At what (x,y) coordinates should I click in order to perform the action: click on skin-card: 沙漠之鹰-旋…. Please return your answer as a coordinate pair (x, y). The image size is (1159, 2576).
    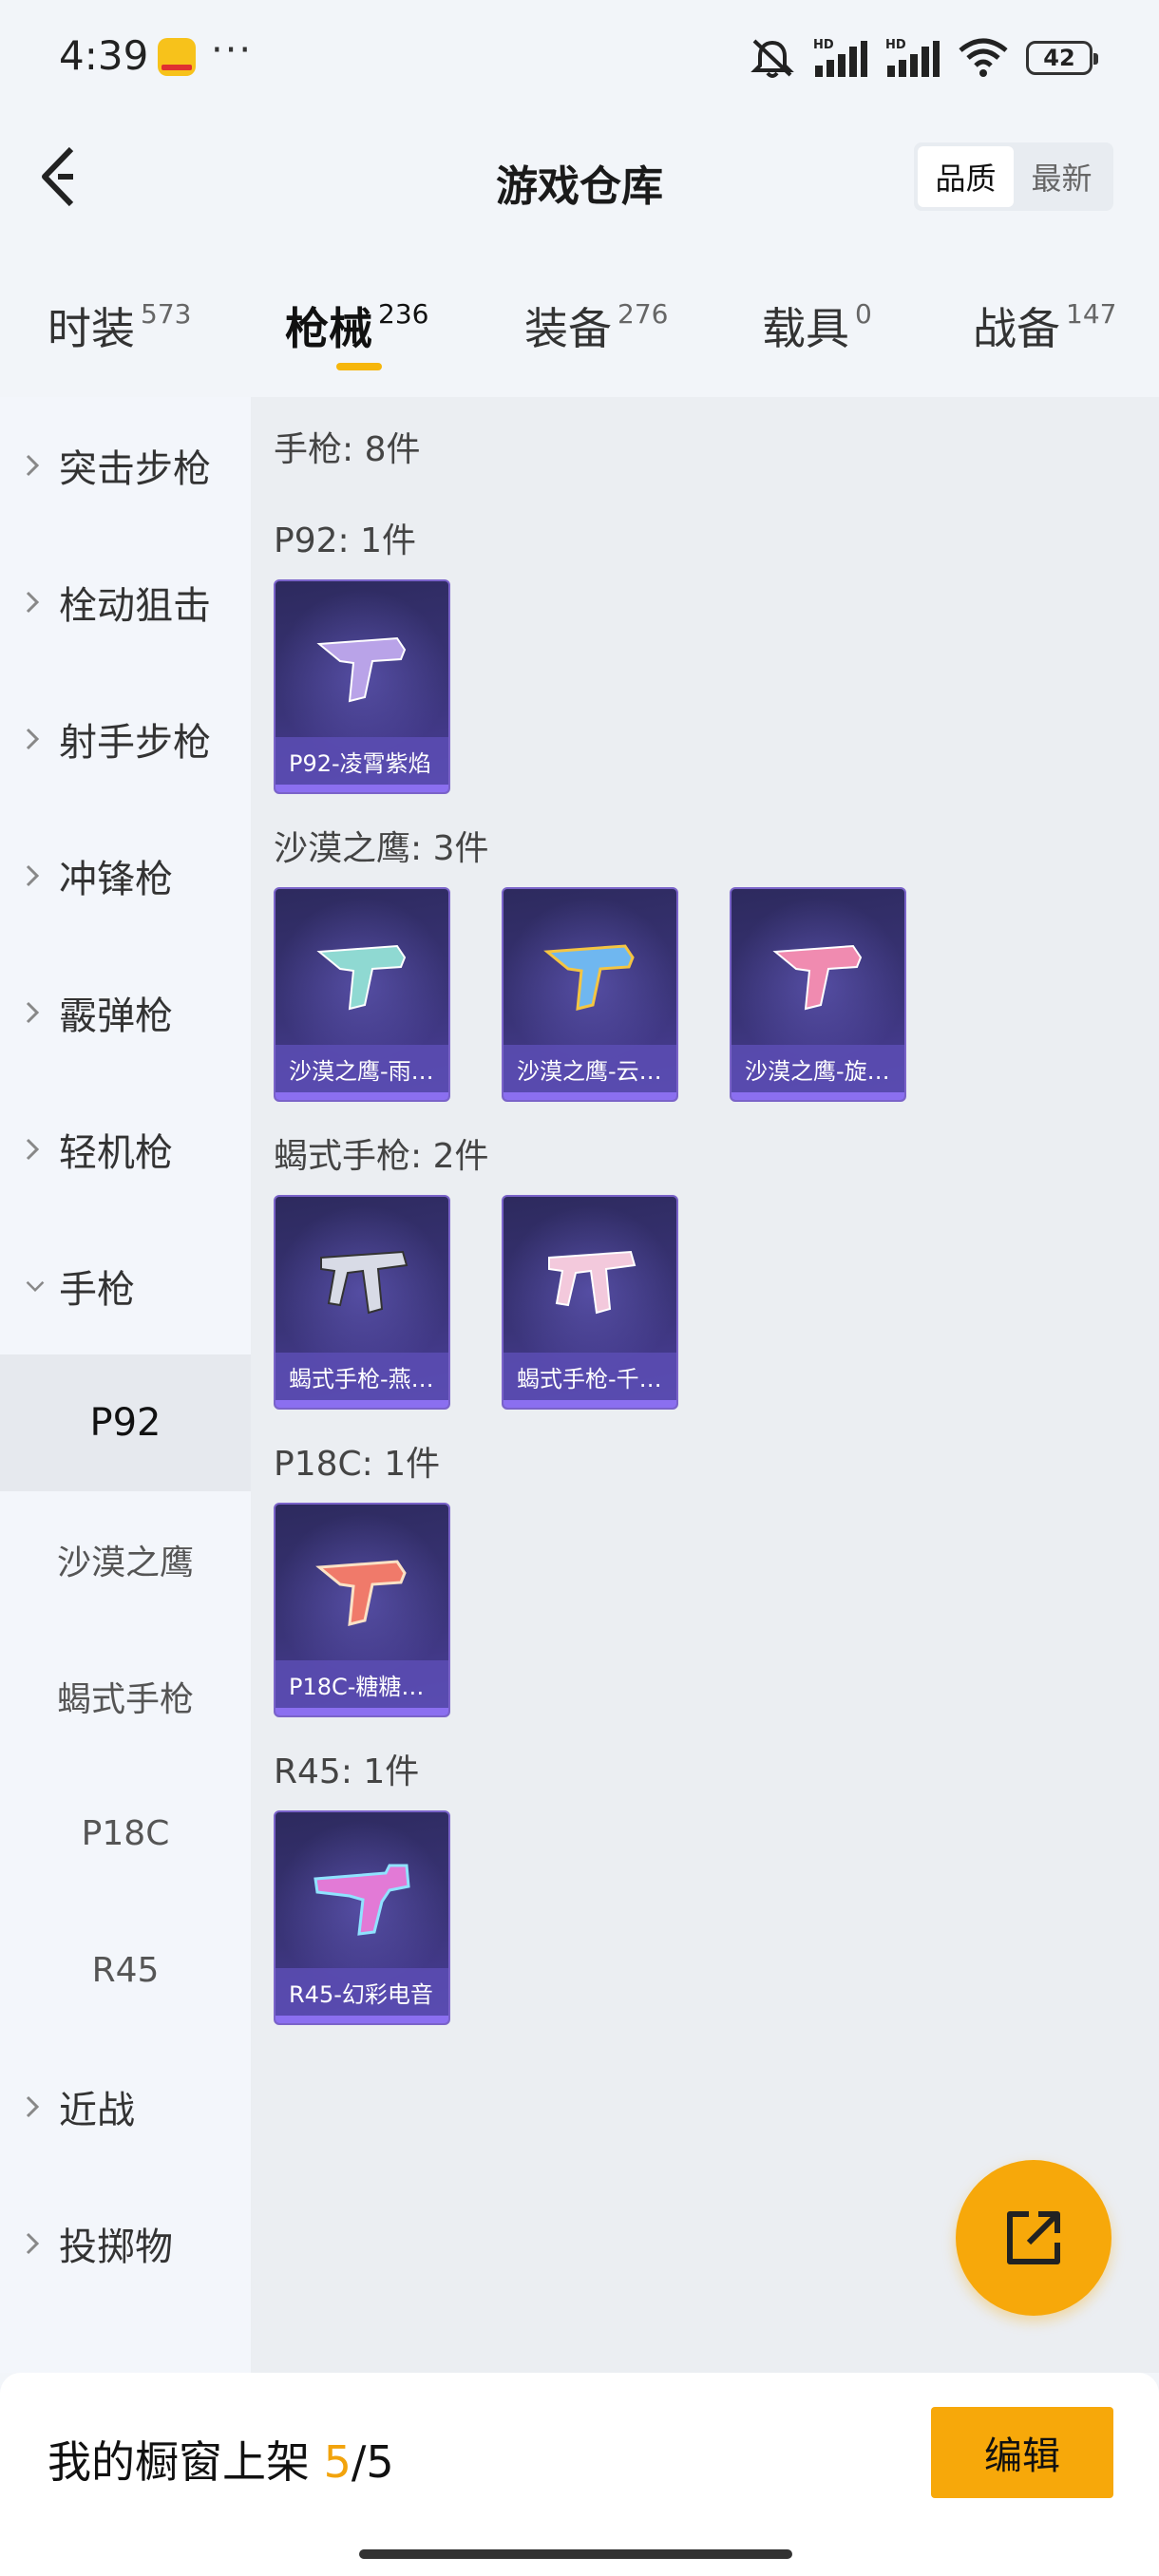
    Looking at the image, I should click on (818, 995).